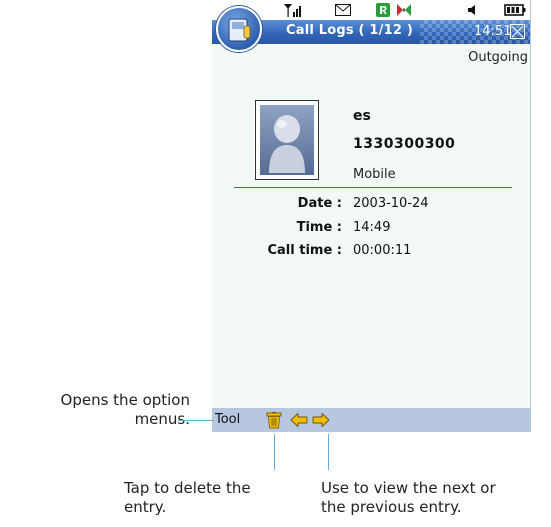 The image size is (551, 527). I want to click on arrow-right-icon, so click(321, 420).